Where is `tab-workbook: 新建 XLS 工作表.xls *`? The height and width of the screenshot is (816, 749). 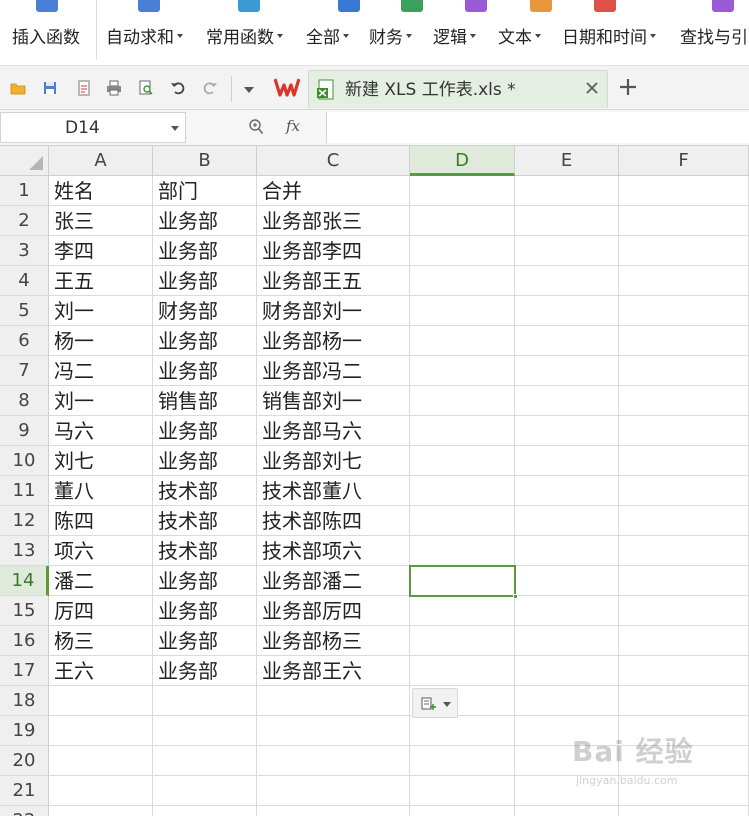 tab-workbook: 新建 XLS 工作表.xls * is located at coordinates (458, 89).